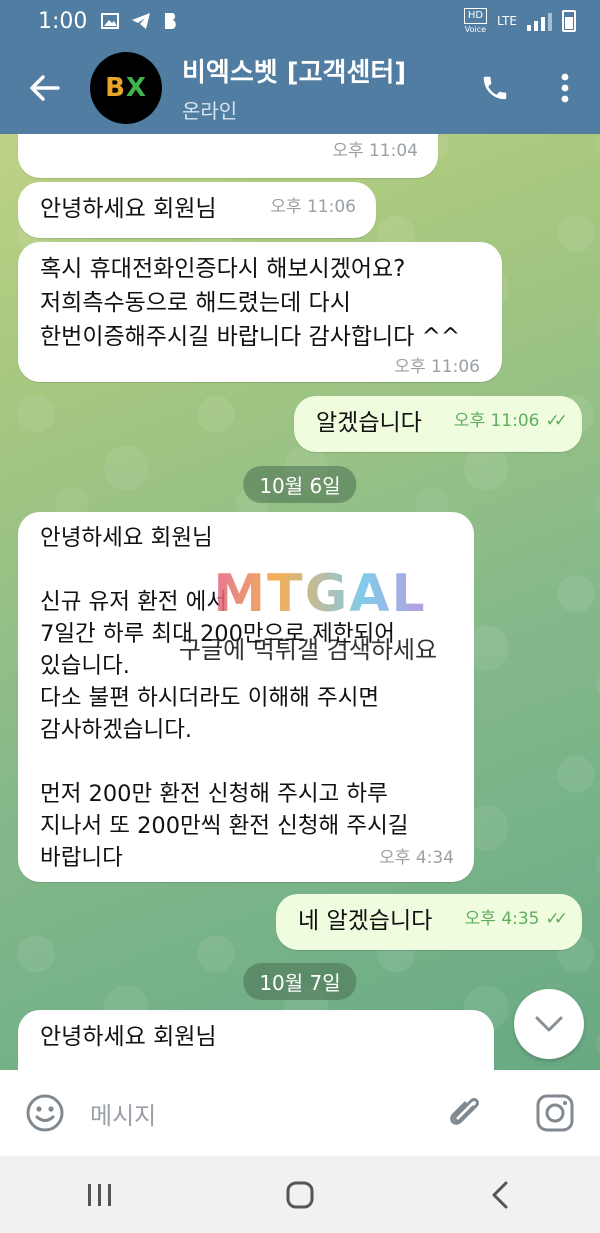 The height and width of the screenshot is (1233, 600). What do you see at coordinates (256, 1040) in the screenshot?
I see `message-bubble-in: 안녕하세요 회원님` at bounding box center [256, 1040].